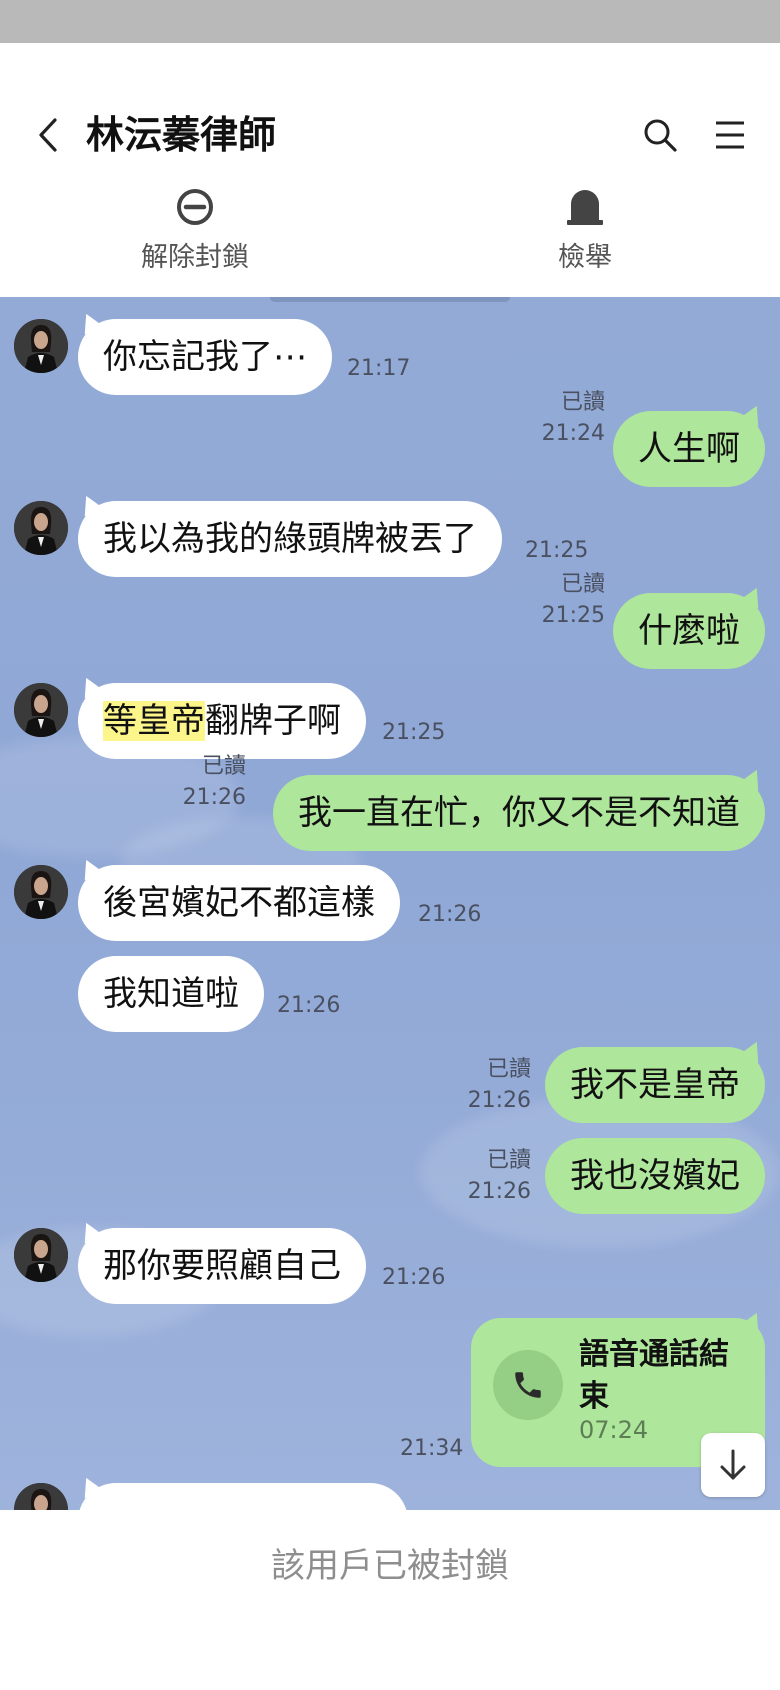  What do you see at coordinates (243, 1496) in the screenshot?
I see `incoming-message-partial` at bounding box center [243, 1496].